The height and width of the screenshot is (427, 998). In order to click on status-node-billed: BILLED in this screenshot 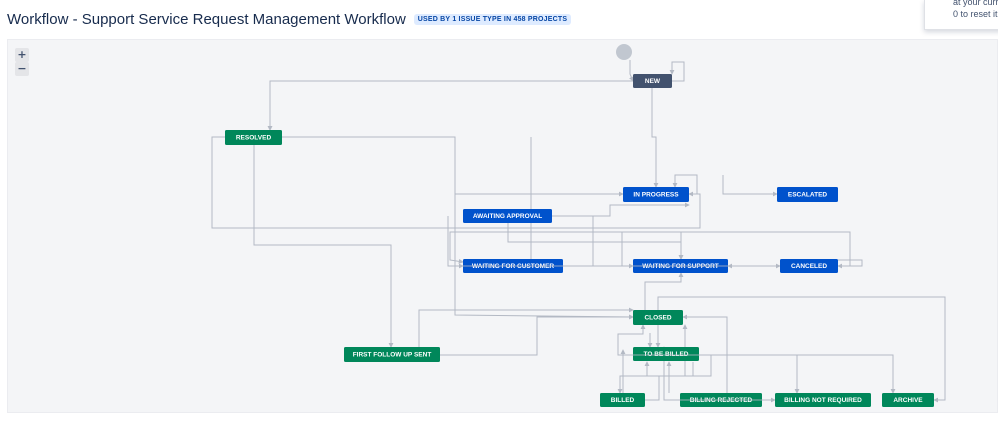, I will do `click(622, 400)`.